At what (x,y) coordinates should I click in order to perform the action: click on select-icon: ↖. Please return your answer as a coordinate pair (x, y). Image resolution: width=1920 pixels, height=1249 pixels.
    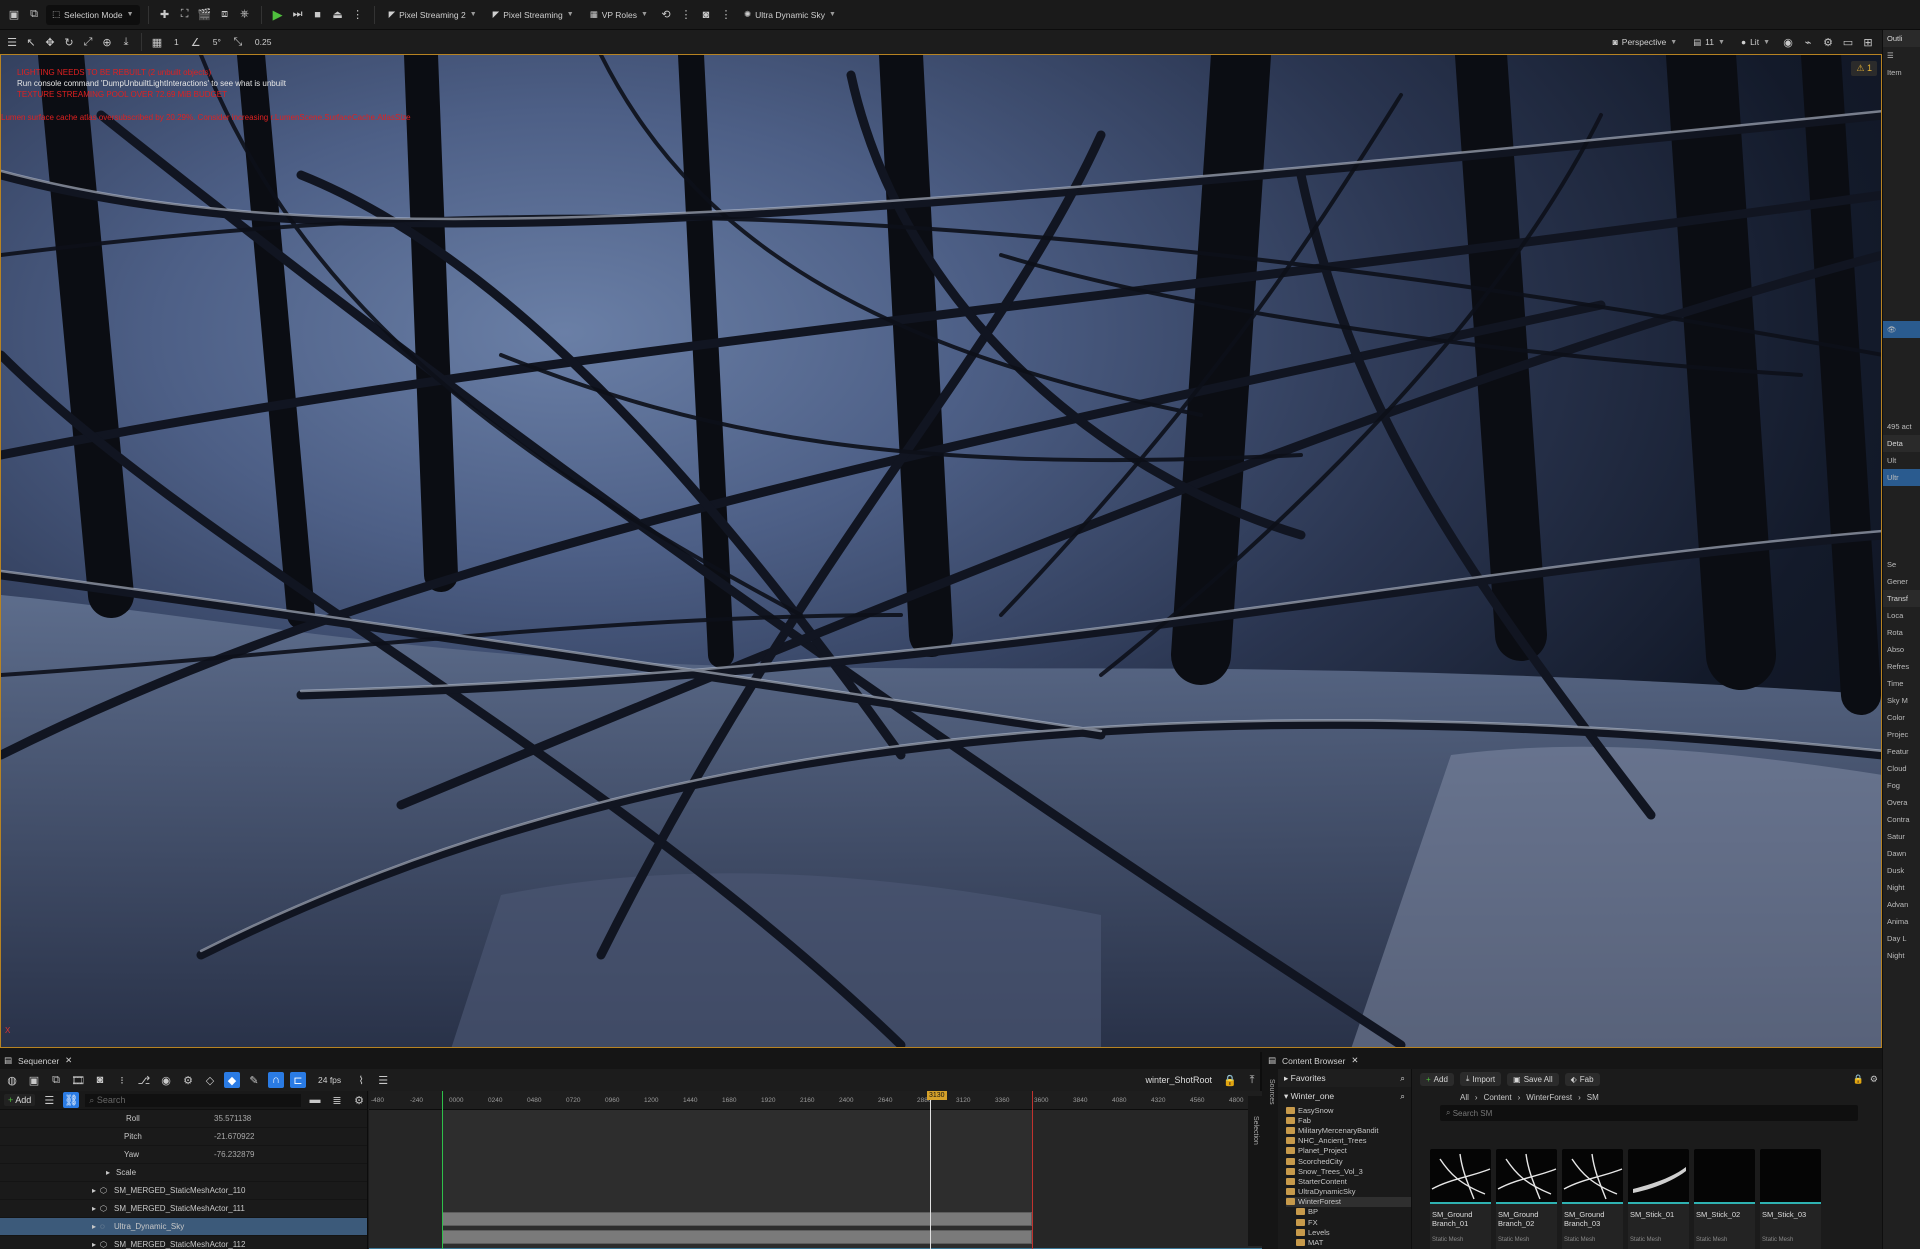
    Looking at the image, I should click on (31, 42).